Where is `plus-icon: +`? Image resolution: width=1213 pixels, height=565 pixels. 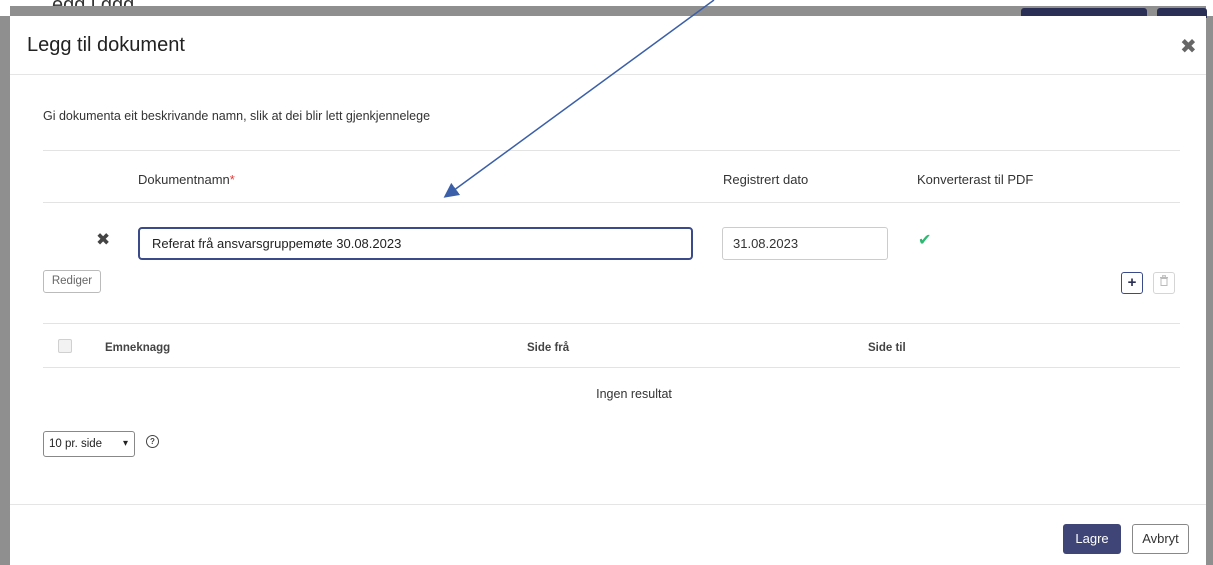
plus-icon: + is located at coordinates (1132, 283).